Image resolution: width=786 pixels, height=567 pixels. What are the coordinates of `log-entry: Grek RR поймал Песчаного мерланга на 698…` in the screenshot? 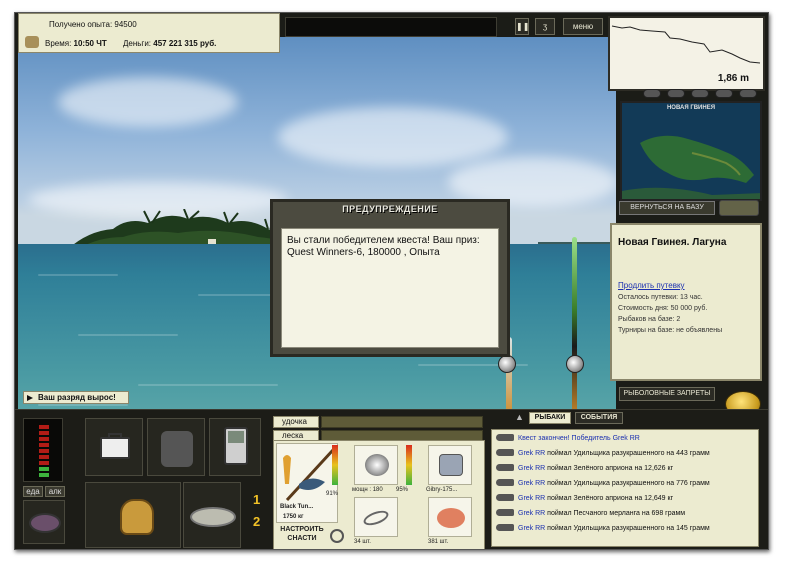 It's located at (590, 513).